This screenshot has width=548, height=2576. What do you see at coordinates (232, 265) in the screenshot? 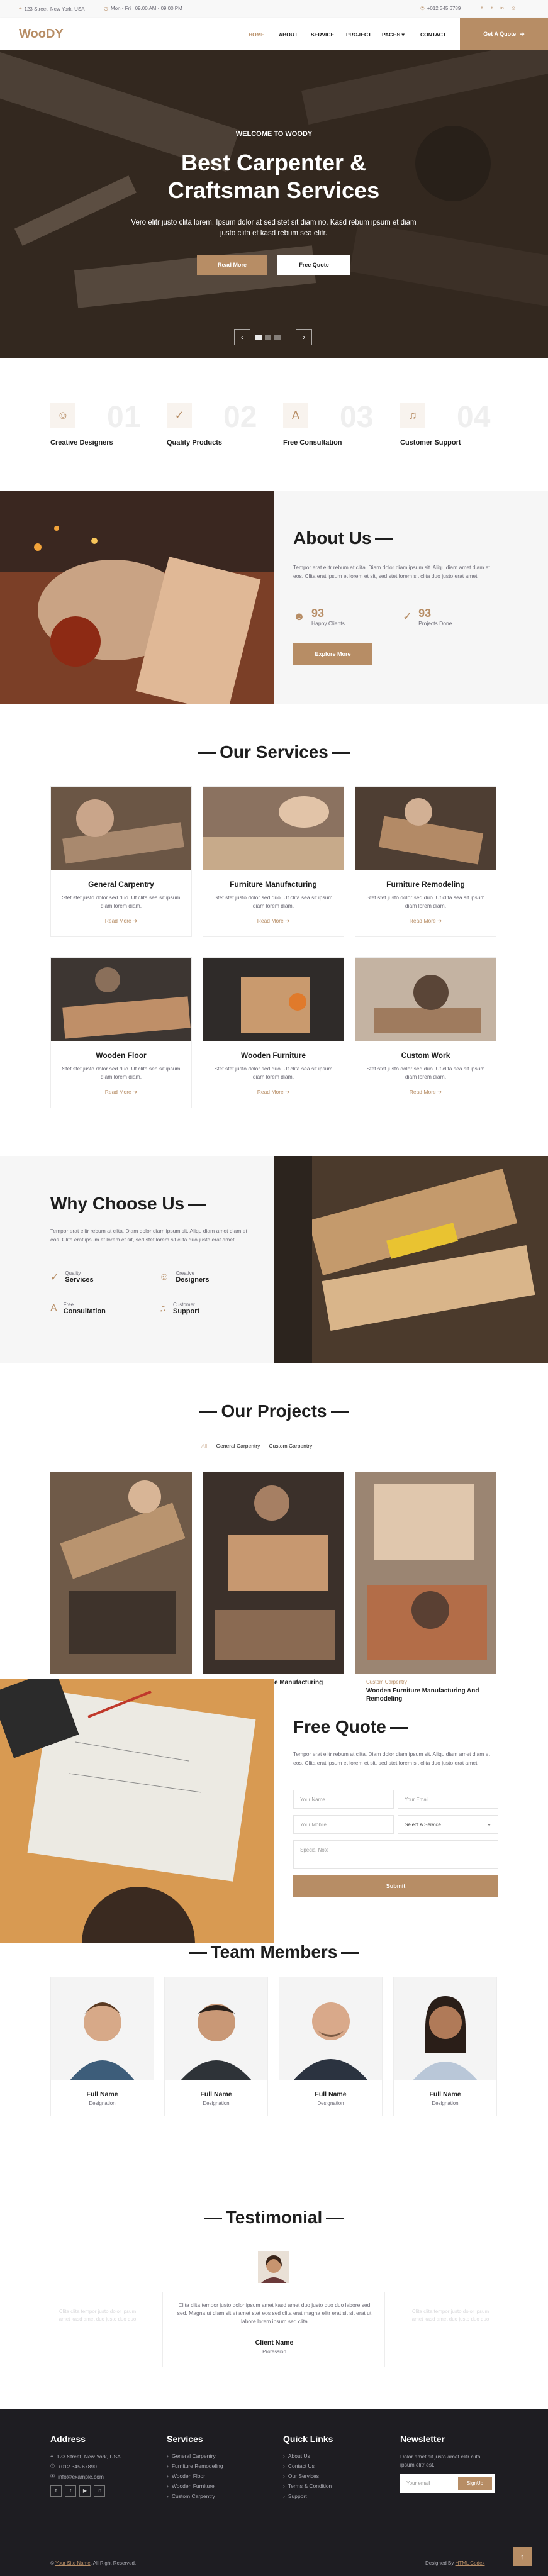
I see `hero-read-more-button: Read More` at bounding box center [232, 265].